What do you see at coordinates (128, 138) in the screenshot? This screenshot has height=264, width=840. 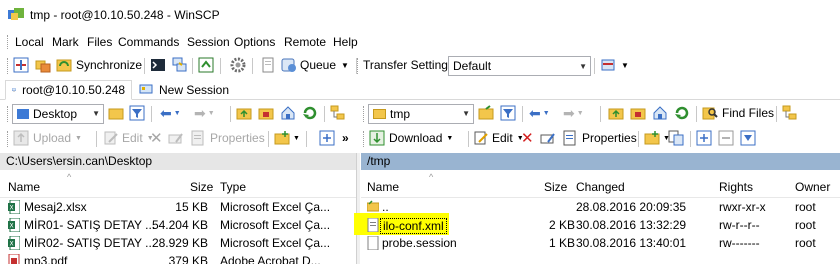 I see `local-edit-button: Edit ▼` at bounding box center [128, 138].